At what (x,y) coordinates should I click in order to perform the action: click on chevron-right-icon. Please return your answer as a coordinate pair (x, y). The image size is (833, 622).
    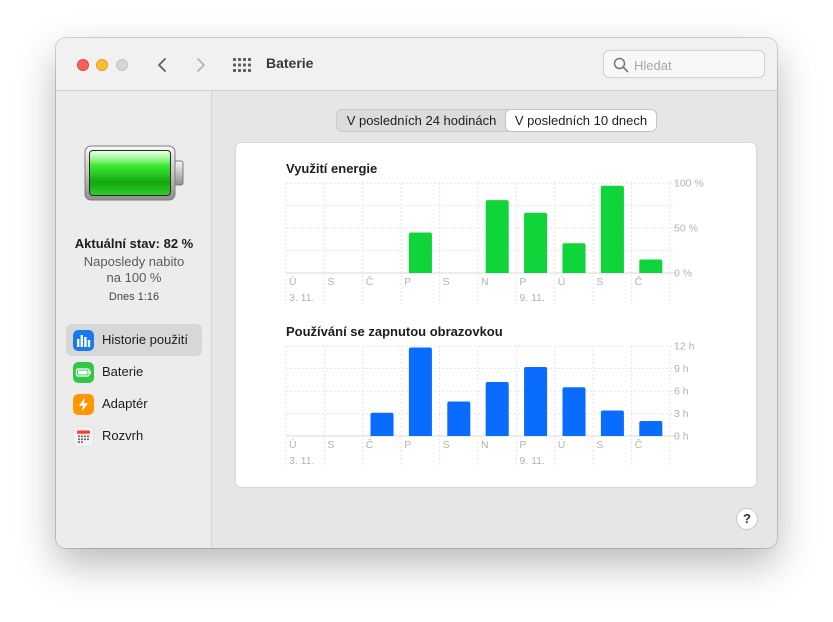
    Looking at the image, I should click on (201, 65).